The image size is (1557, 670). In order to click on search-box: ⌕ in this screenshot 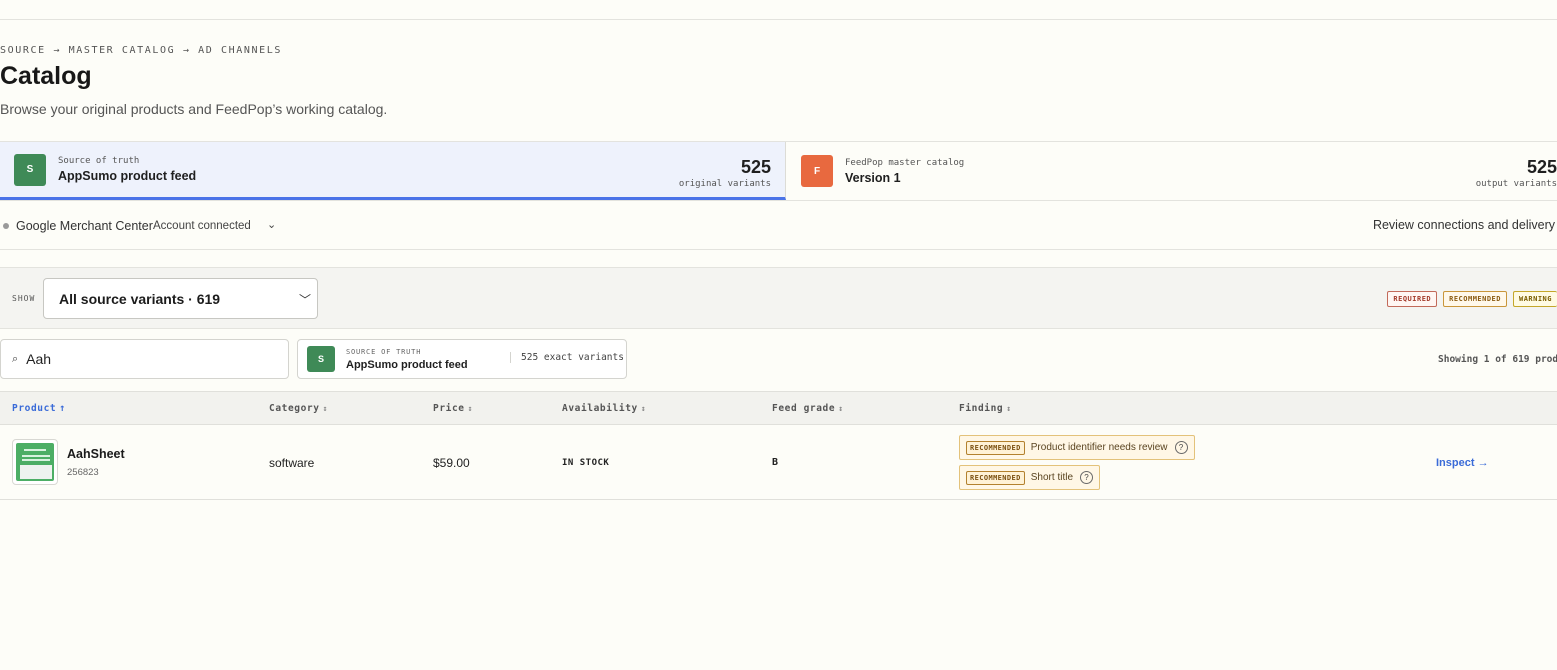, I will do `click(144, 359)`.